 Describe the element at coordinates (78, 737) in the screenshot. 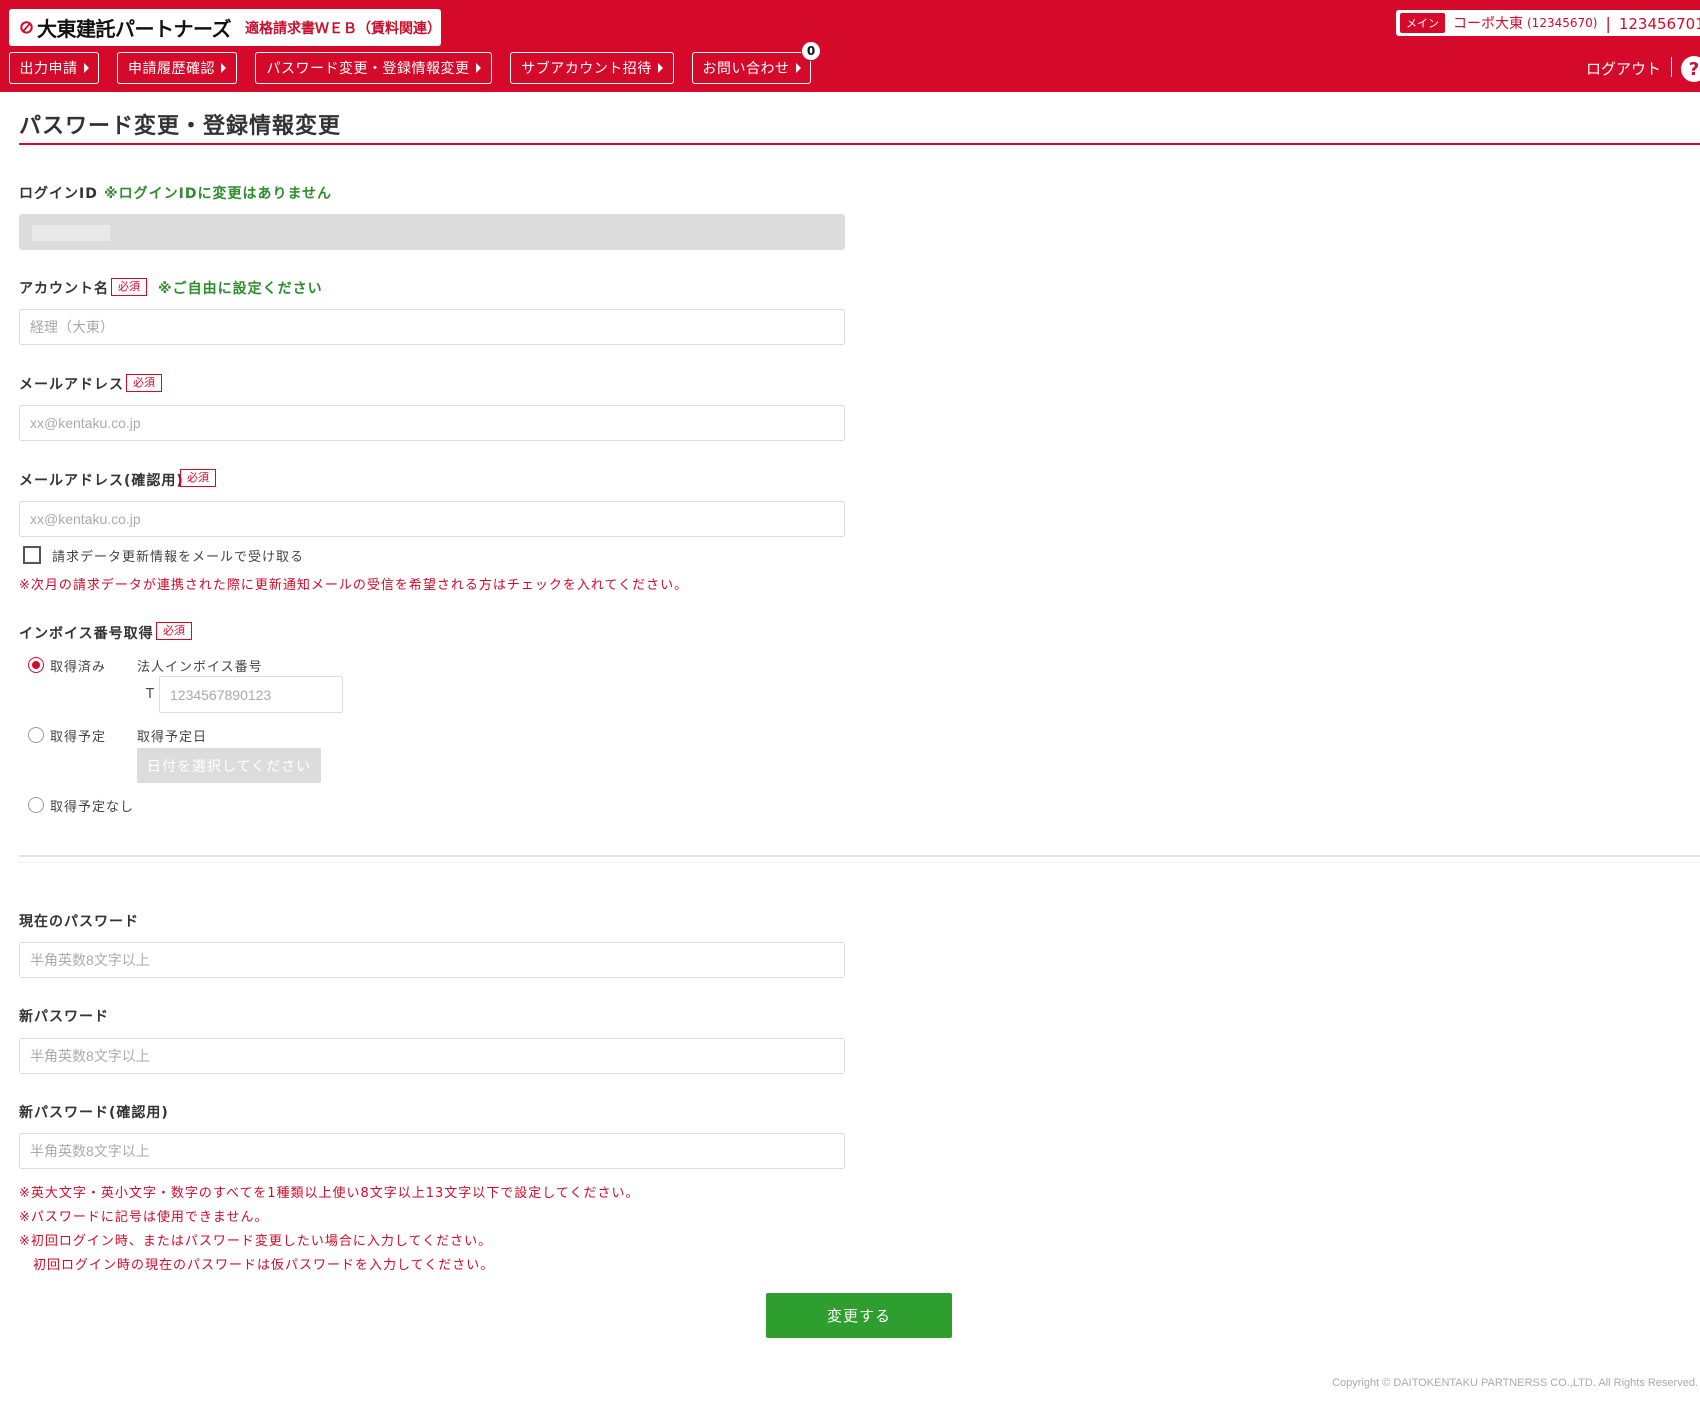

I see `invoice-option-label: 取得予定` at that location.